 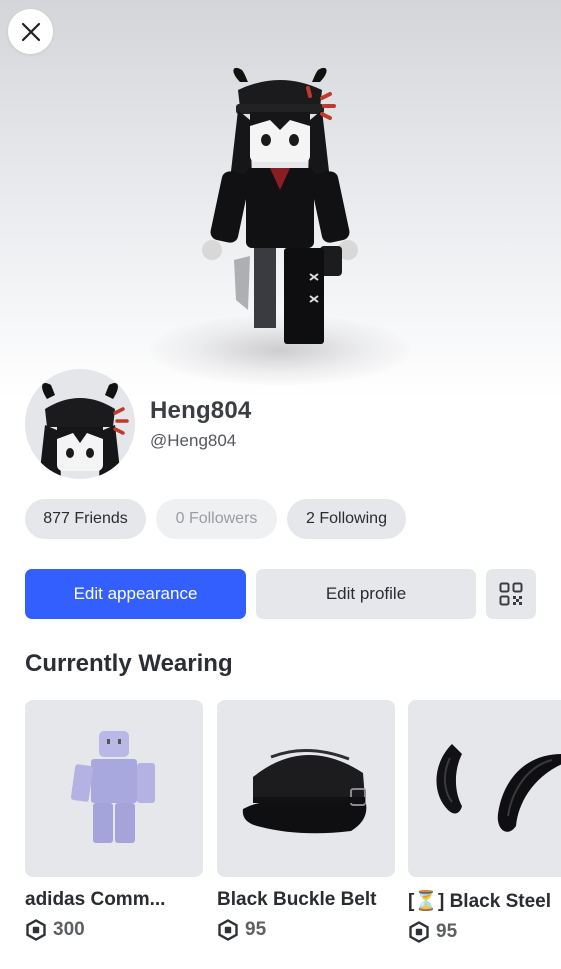 What do you see at coordinates (129, 663) in the screenshot?
I see `section-title: Currently Wearing` at bounding box center [129, 663].